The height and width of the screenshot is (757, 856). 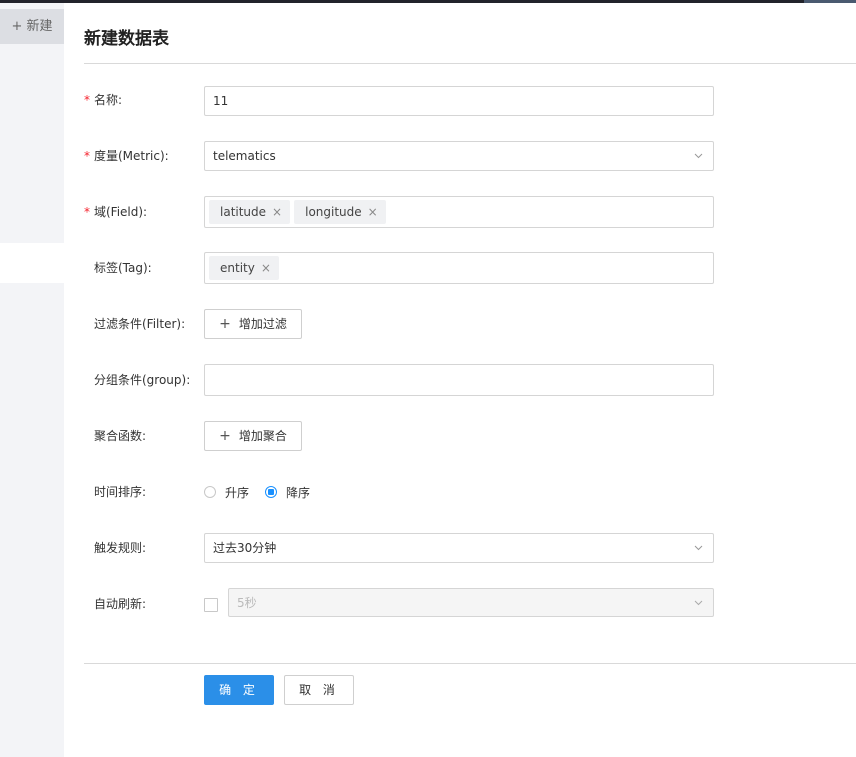 I want to click on name-label: * 名称:, so click(x=143, y=100).